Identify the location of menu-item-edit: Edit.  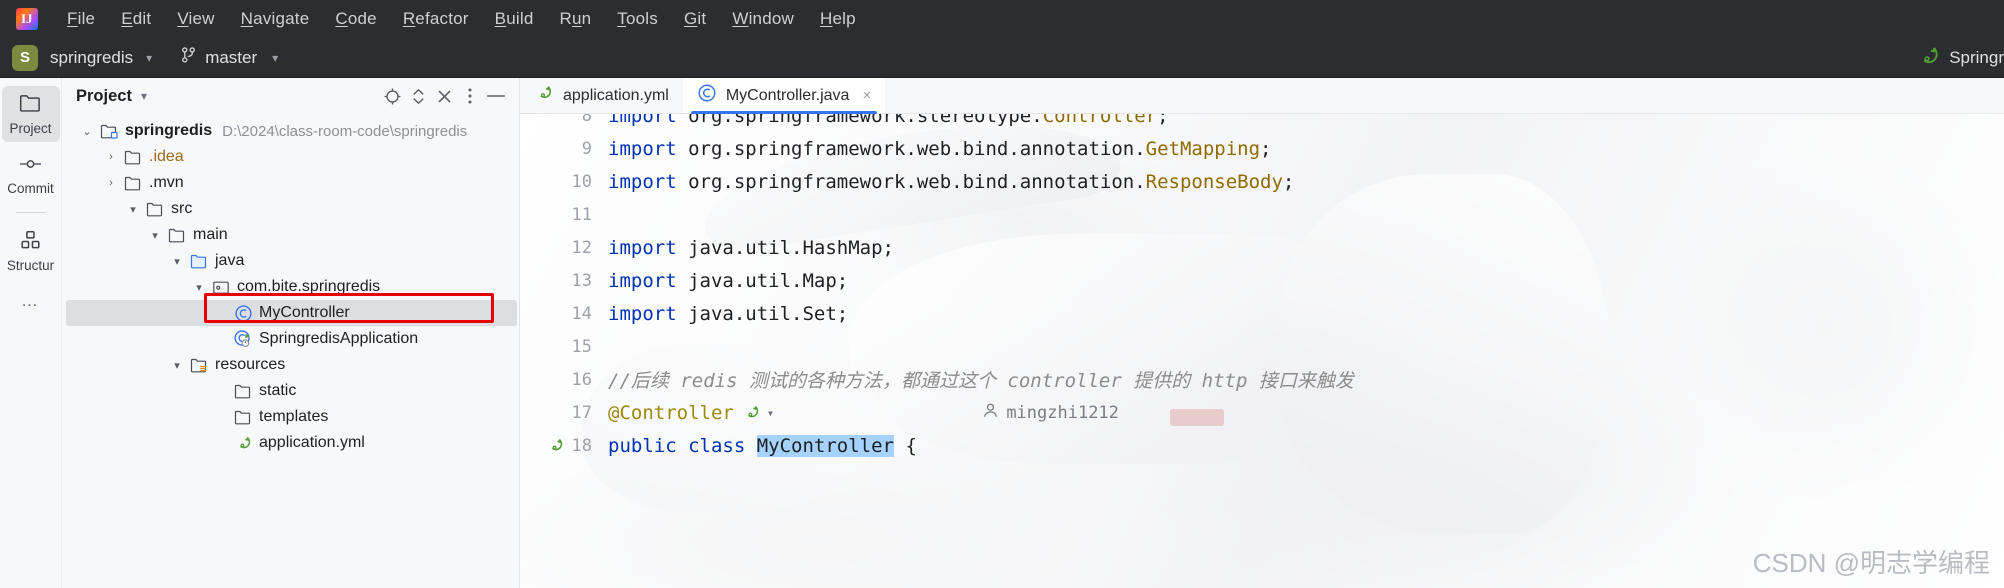
(136, 19).